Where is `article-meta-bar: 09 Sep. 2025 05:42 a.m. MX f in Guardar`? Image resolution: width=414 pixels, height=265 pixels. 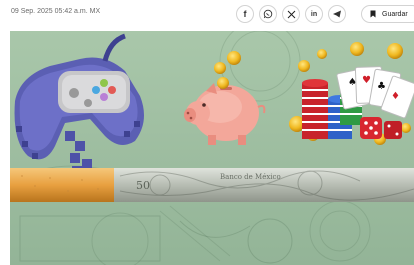
article-meta-bar: 09 Sep. 2025 05:42 a.m. MX f in Guardar is located at coordinates (207, 14).